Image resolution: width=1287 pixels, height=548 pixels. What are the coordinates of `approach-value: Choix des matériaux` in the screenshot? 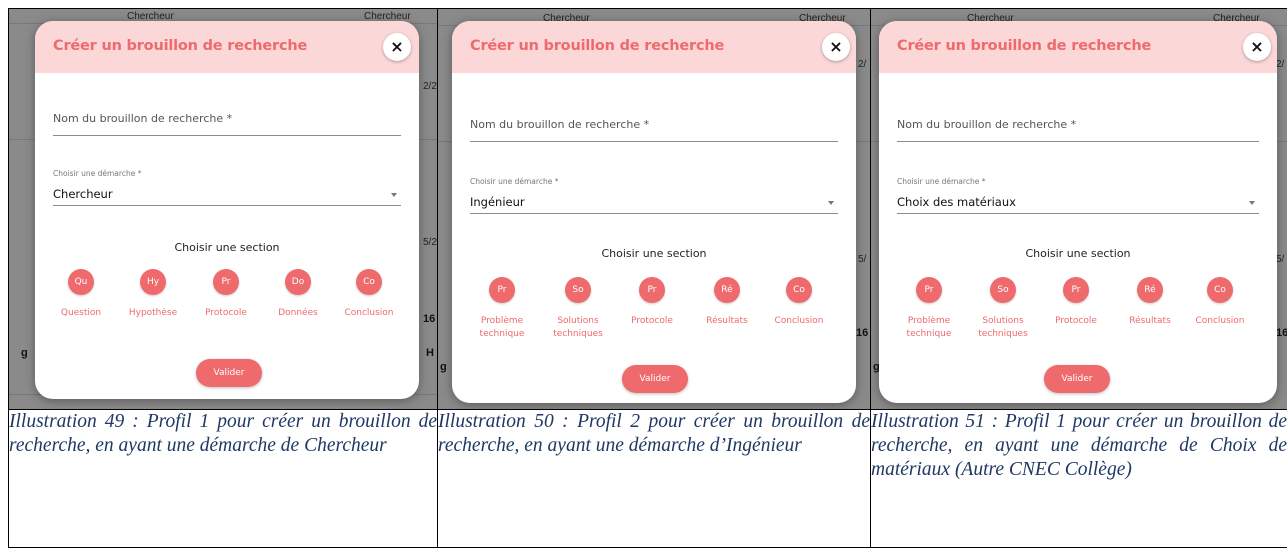 It's located at (956, 202).